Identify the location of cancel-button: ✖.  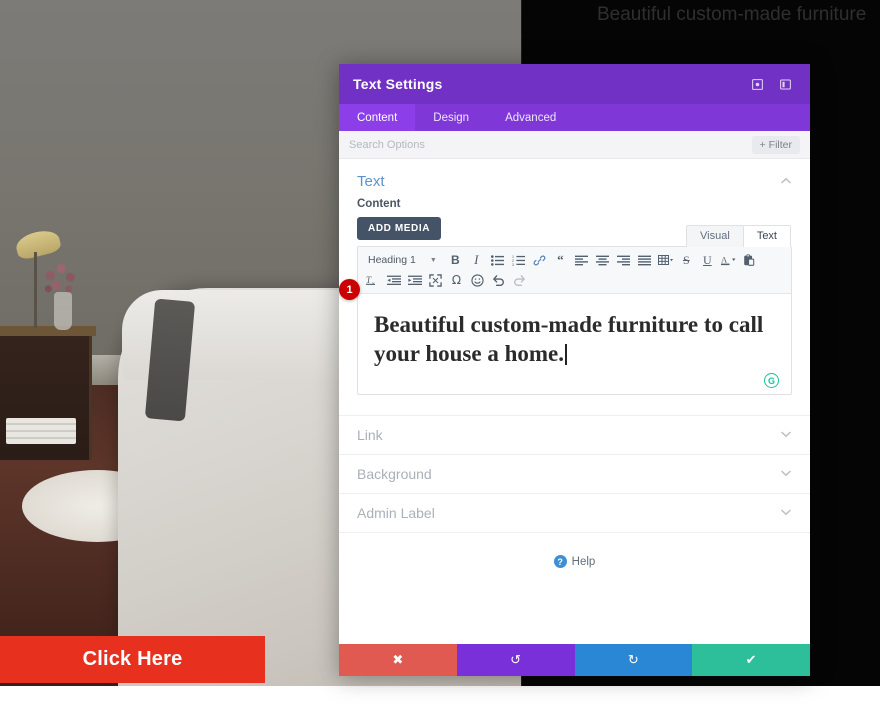
(398, 660).